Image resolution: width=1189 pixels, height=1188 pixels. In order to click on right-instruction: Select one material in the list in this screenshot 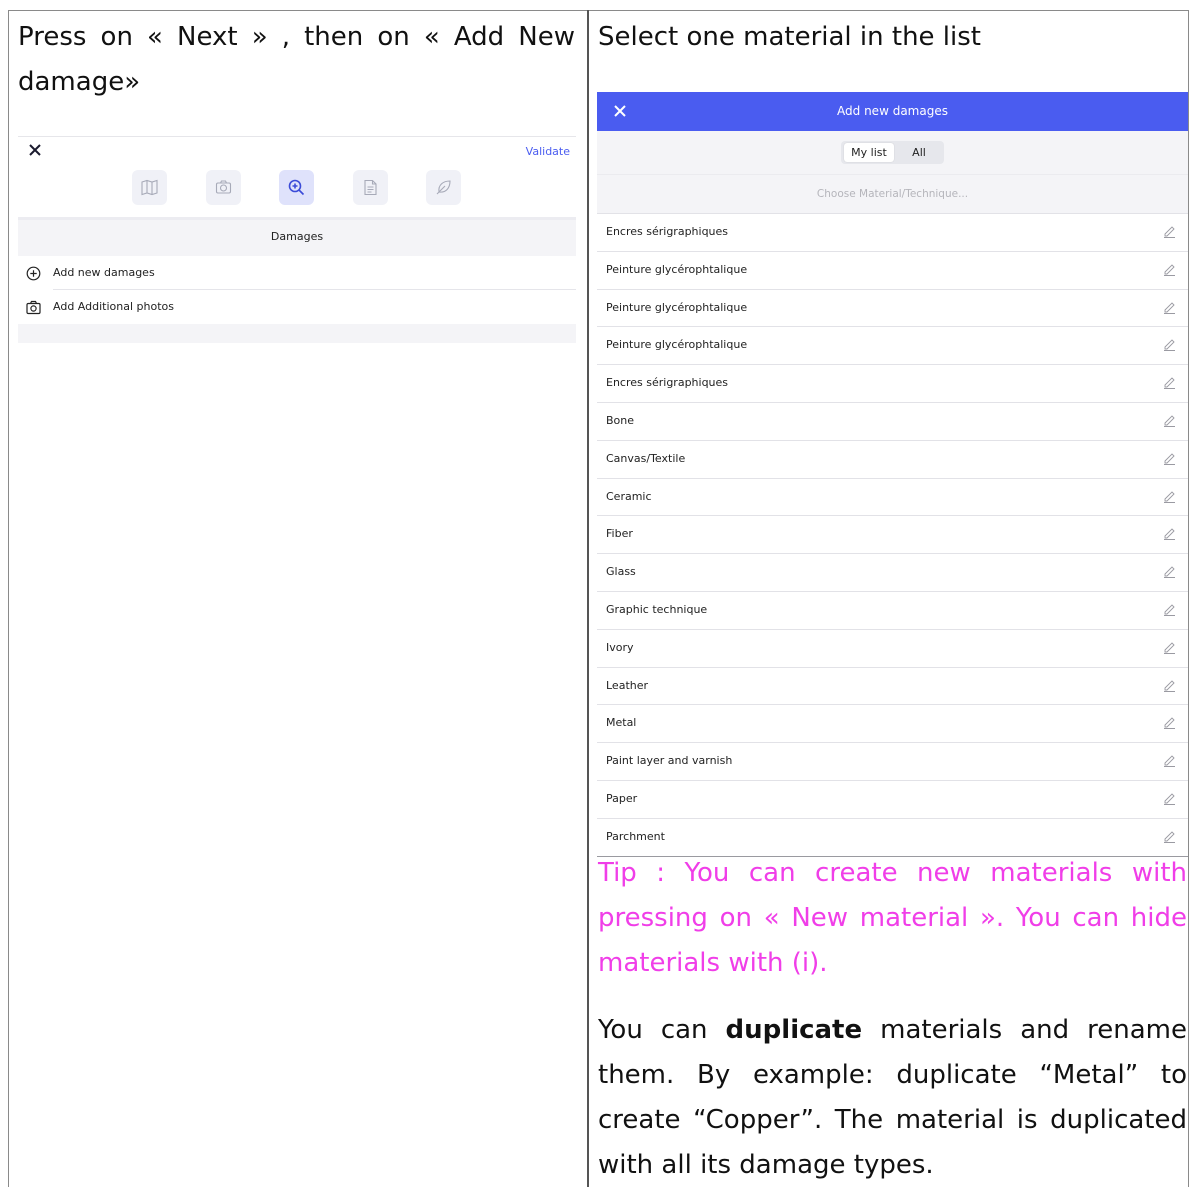, I will do `click(789, 37)`.